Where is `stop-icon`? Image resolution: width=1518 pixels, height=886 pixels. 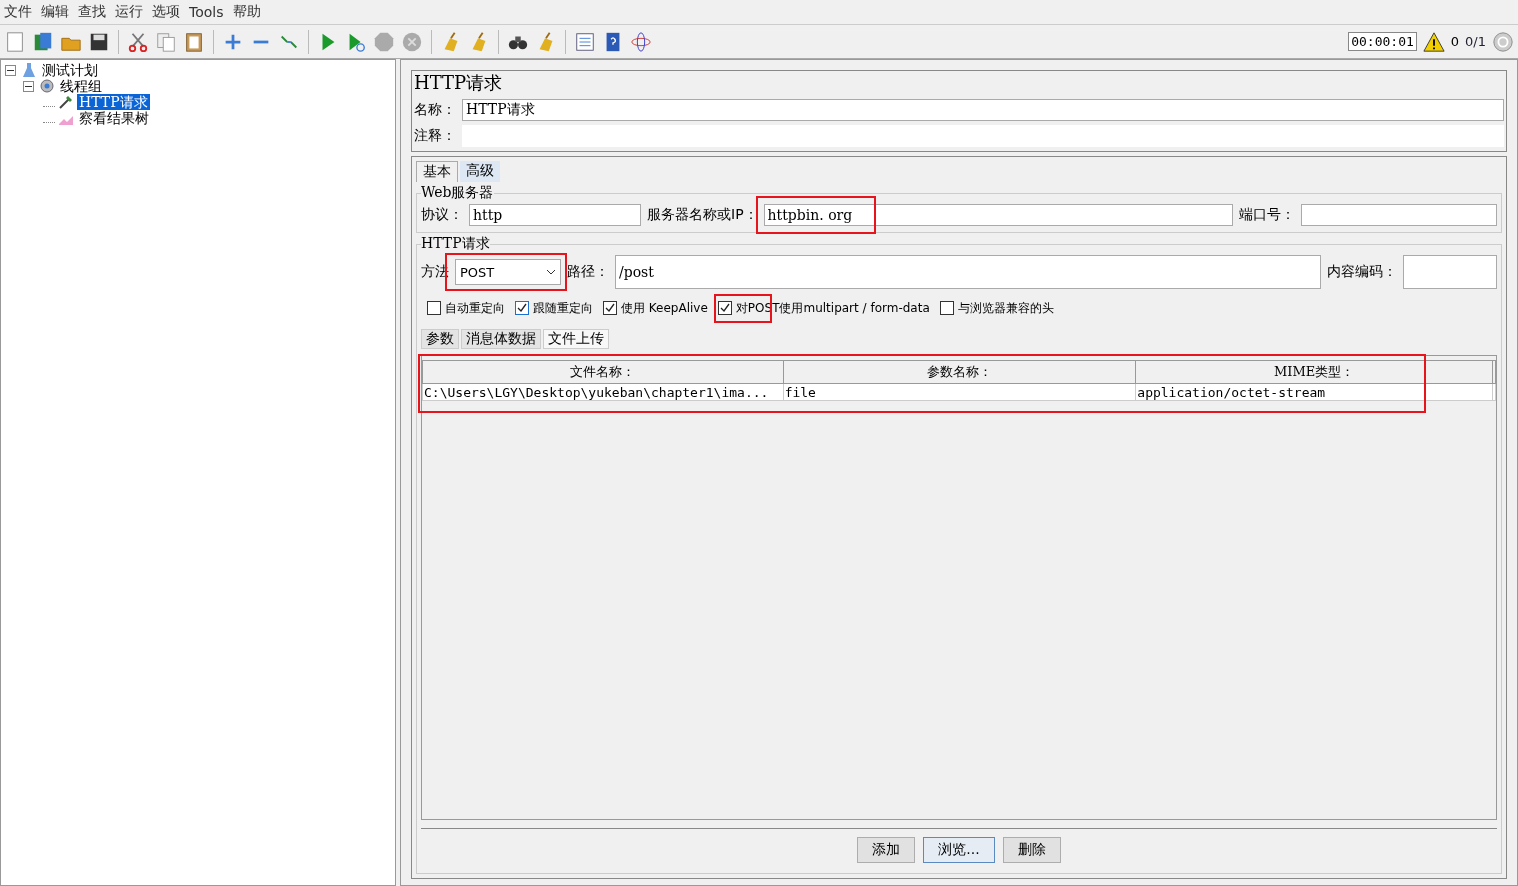
stop-icon is located at coordinates (384, 41).